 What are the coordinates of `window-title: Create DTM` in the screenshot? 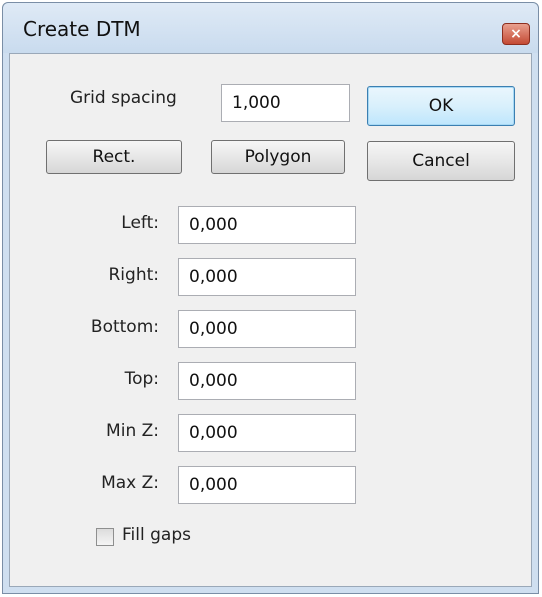 It's located at (82, 29).